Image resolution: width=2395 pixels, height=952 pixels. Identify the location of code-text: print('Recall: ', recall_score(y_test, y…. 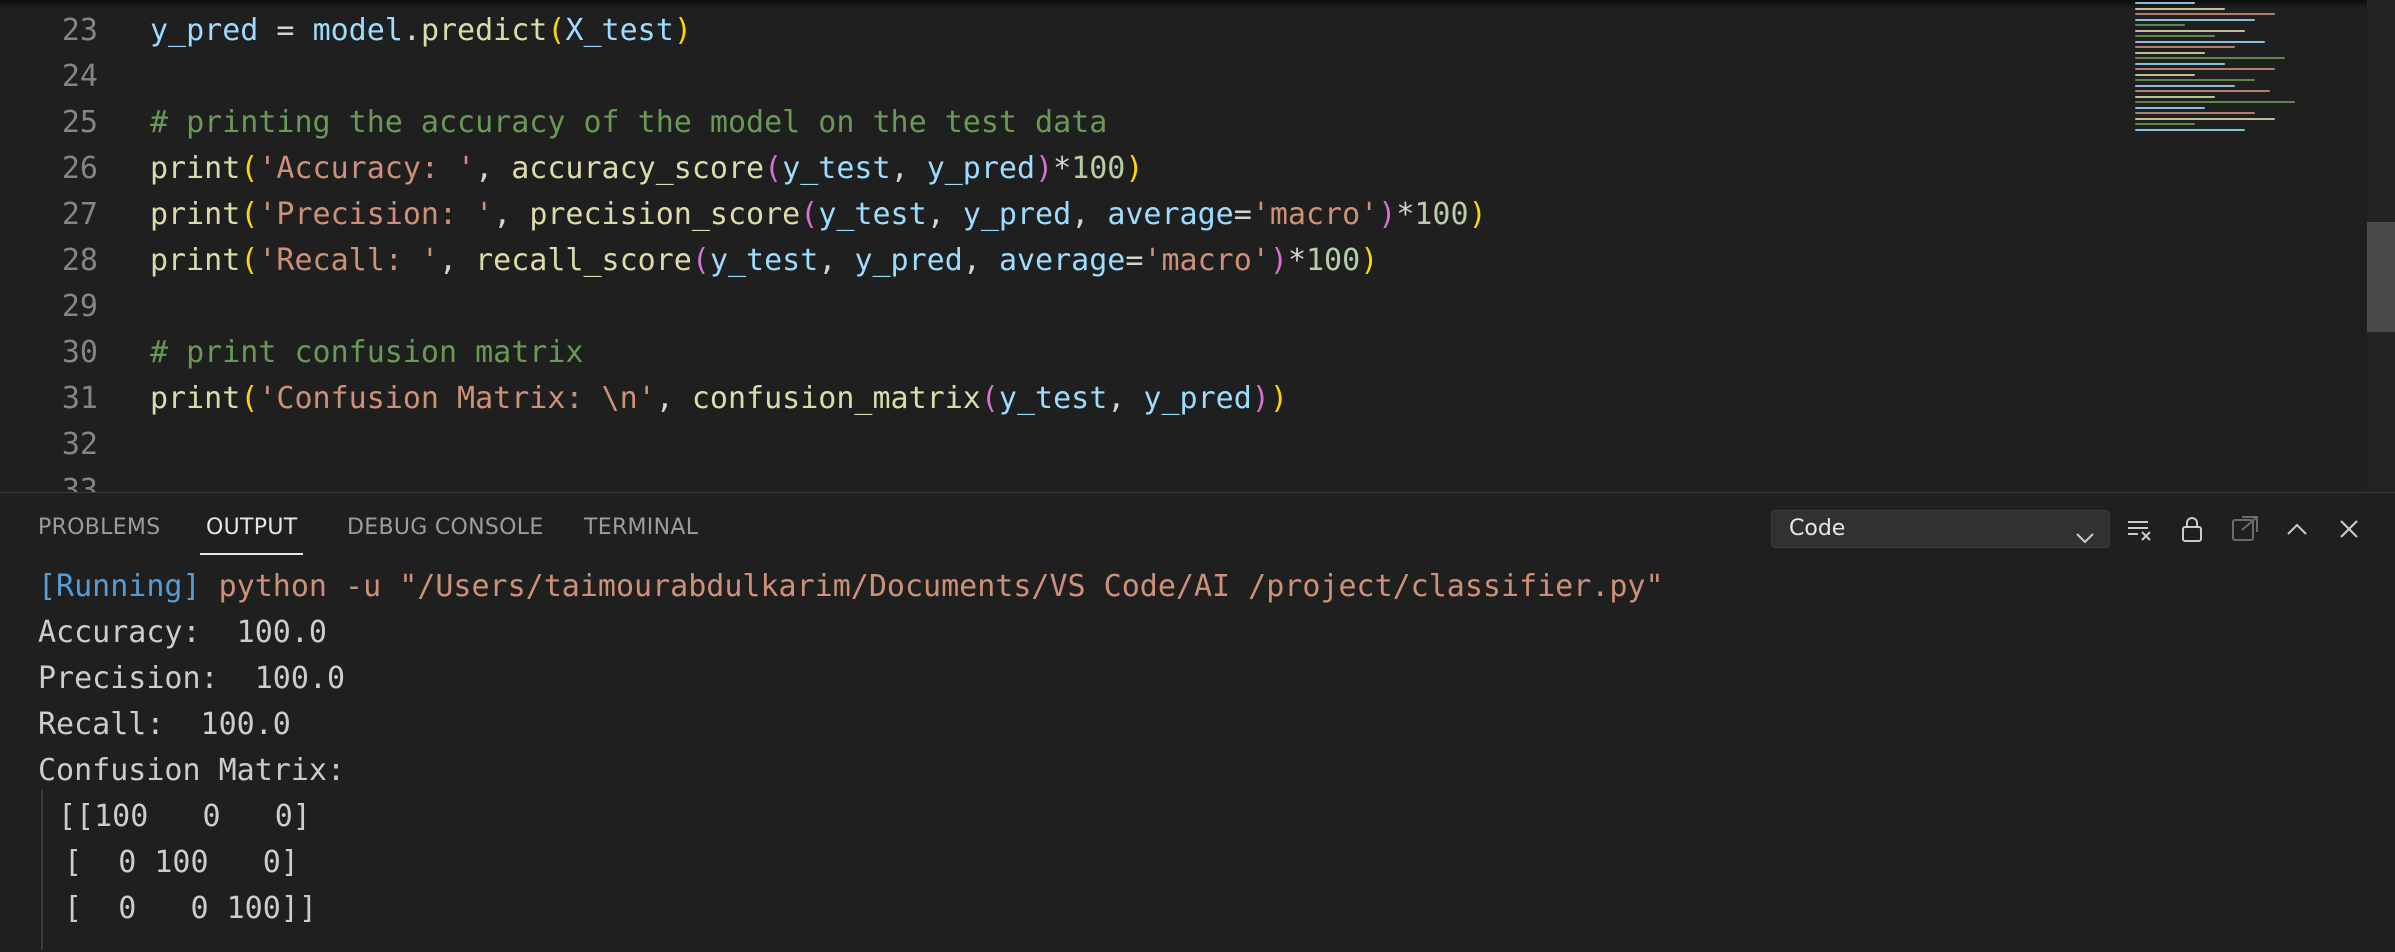
(764, 261).